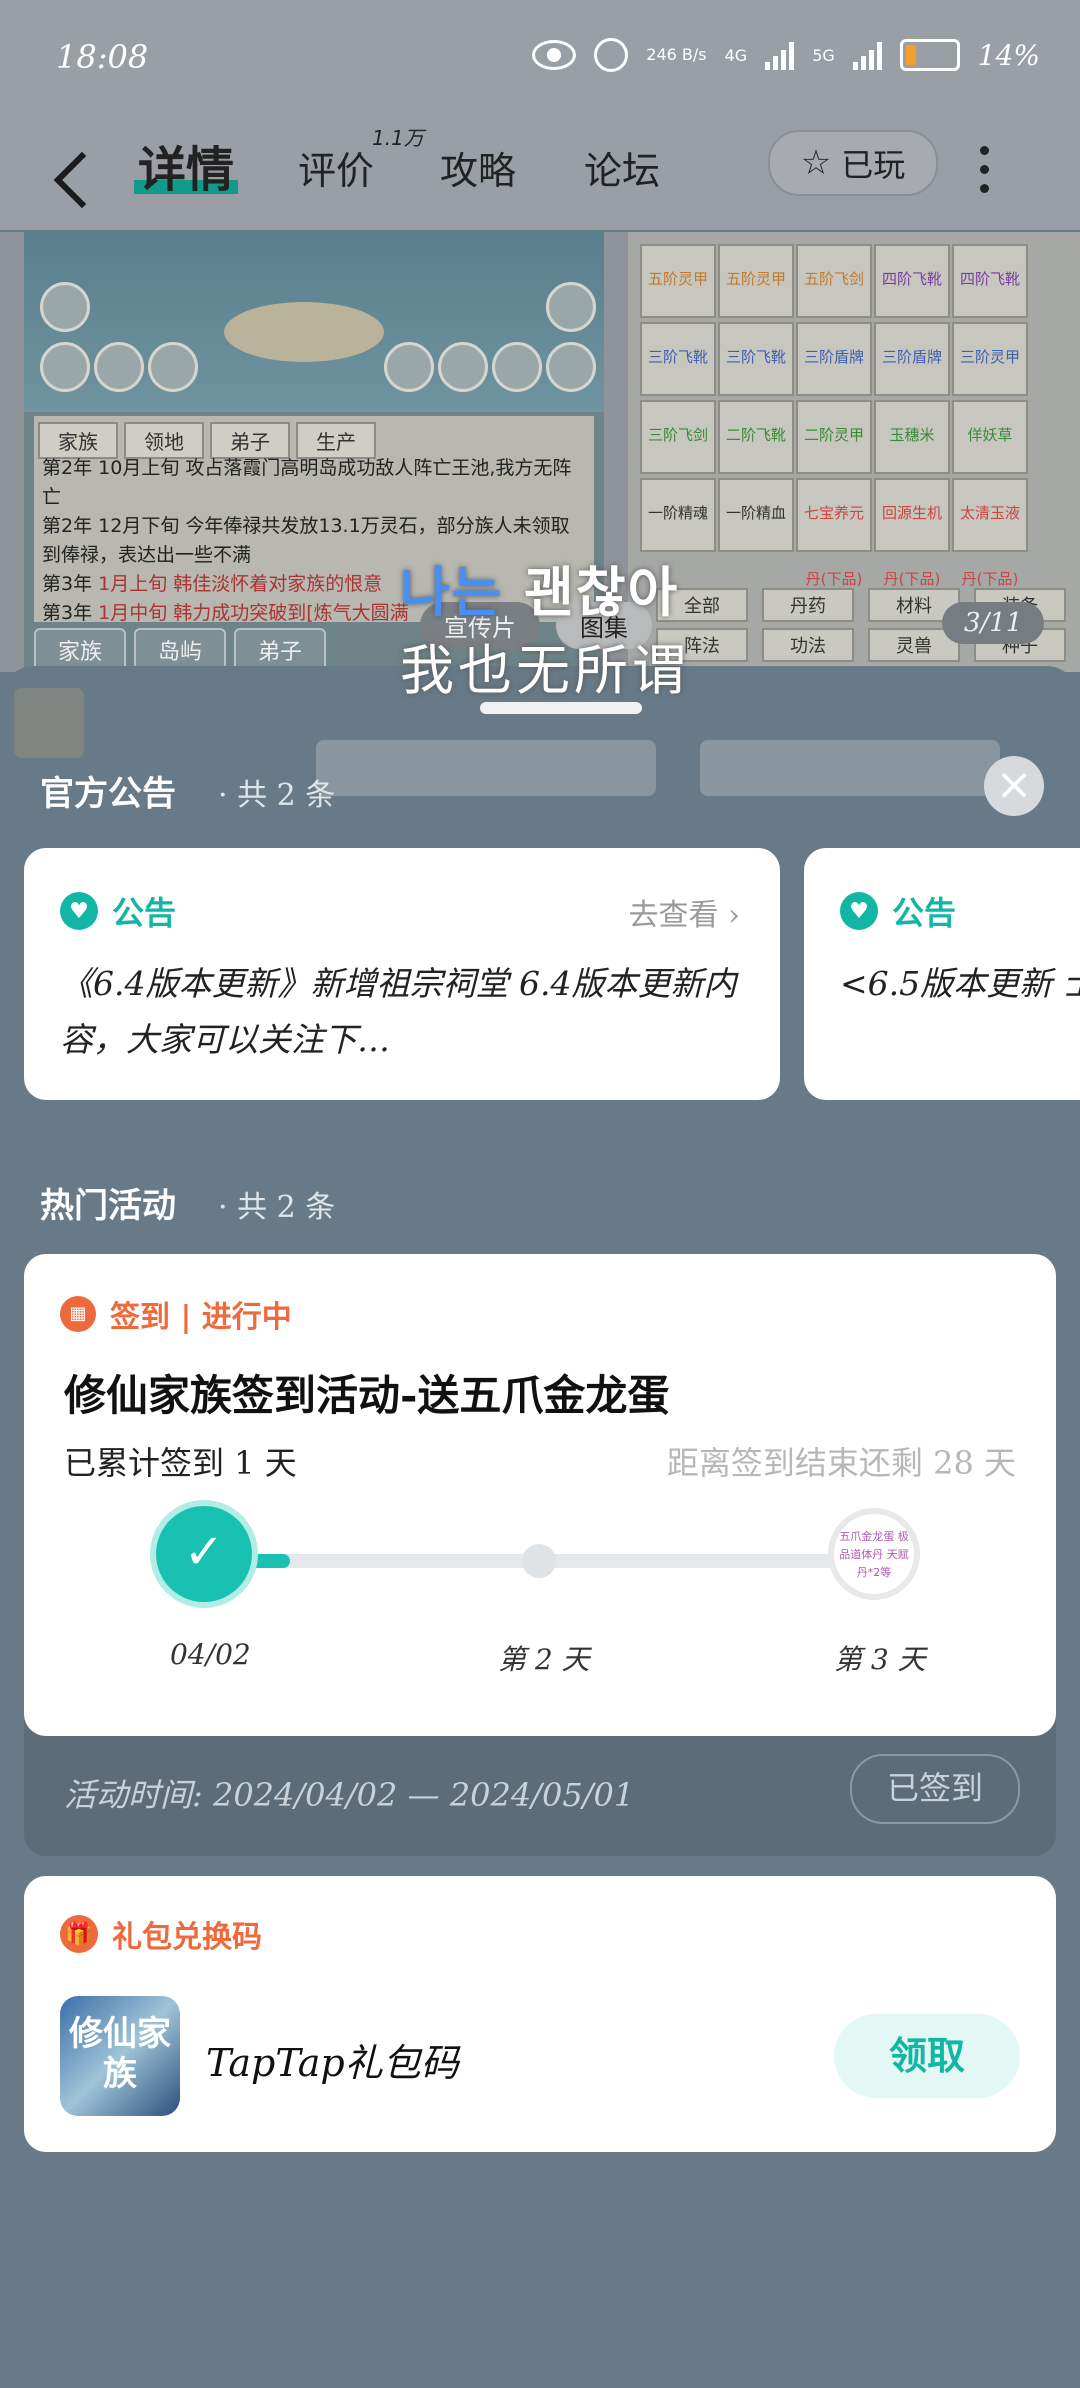  What do you see at coordinates (554, 55) in the screenshot?
I see `eye-icon` at bounding box center [554, 55].